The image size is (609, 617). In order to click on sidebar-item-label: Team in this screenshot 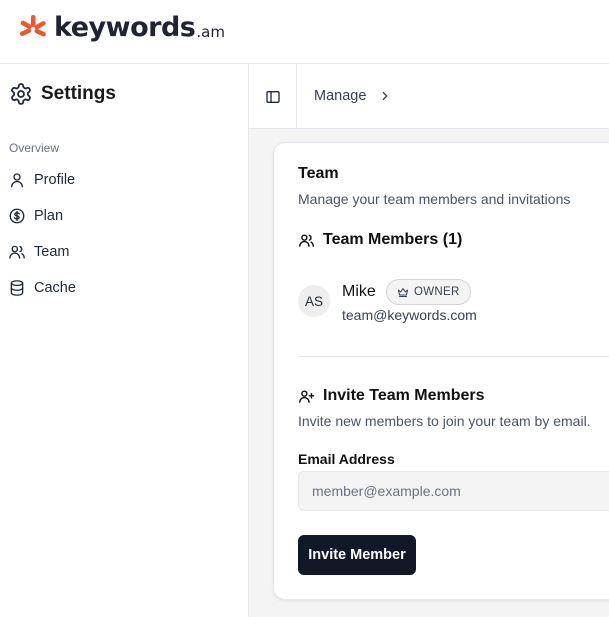, I will do `click(52, 252)`.